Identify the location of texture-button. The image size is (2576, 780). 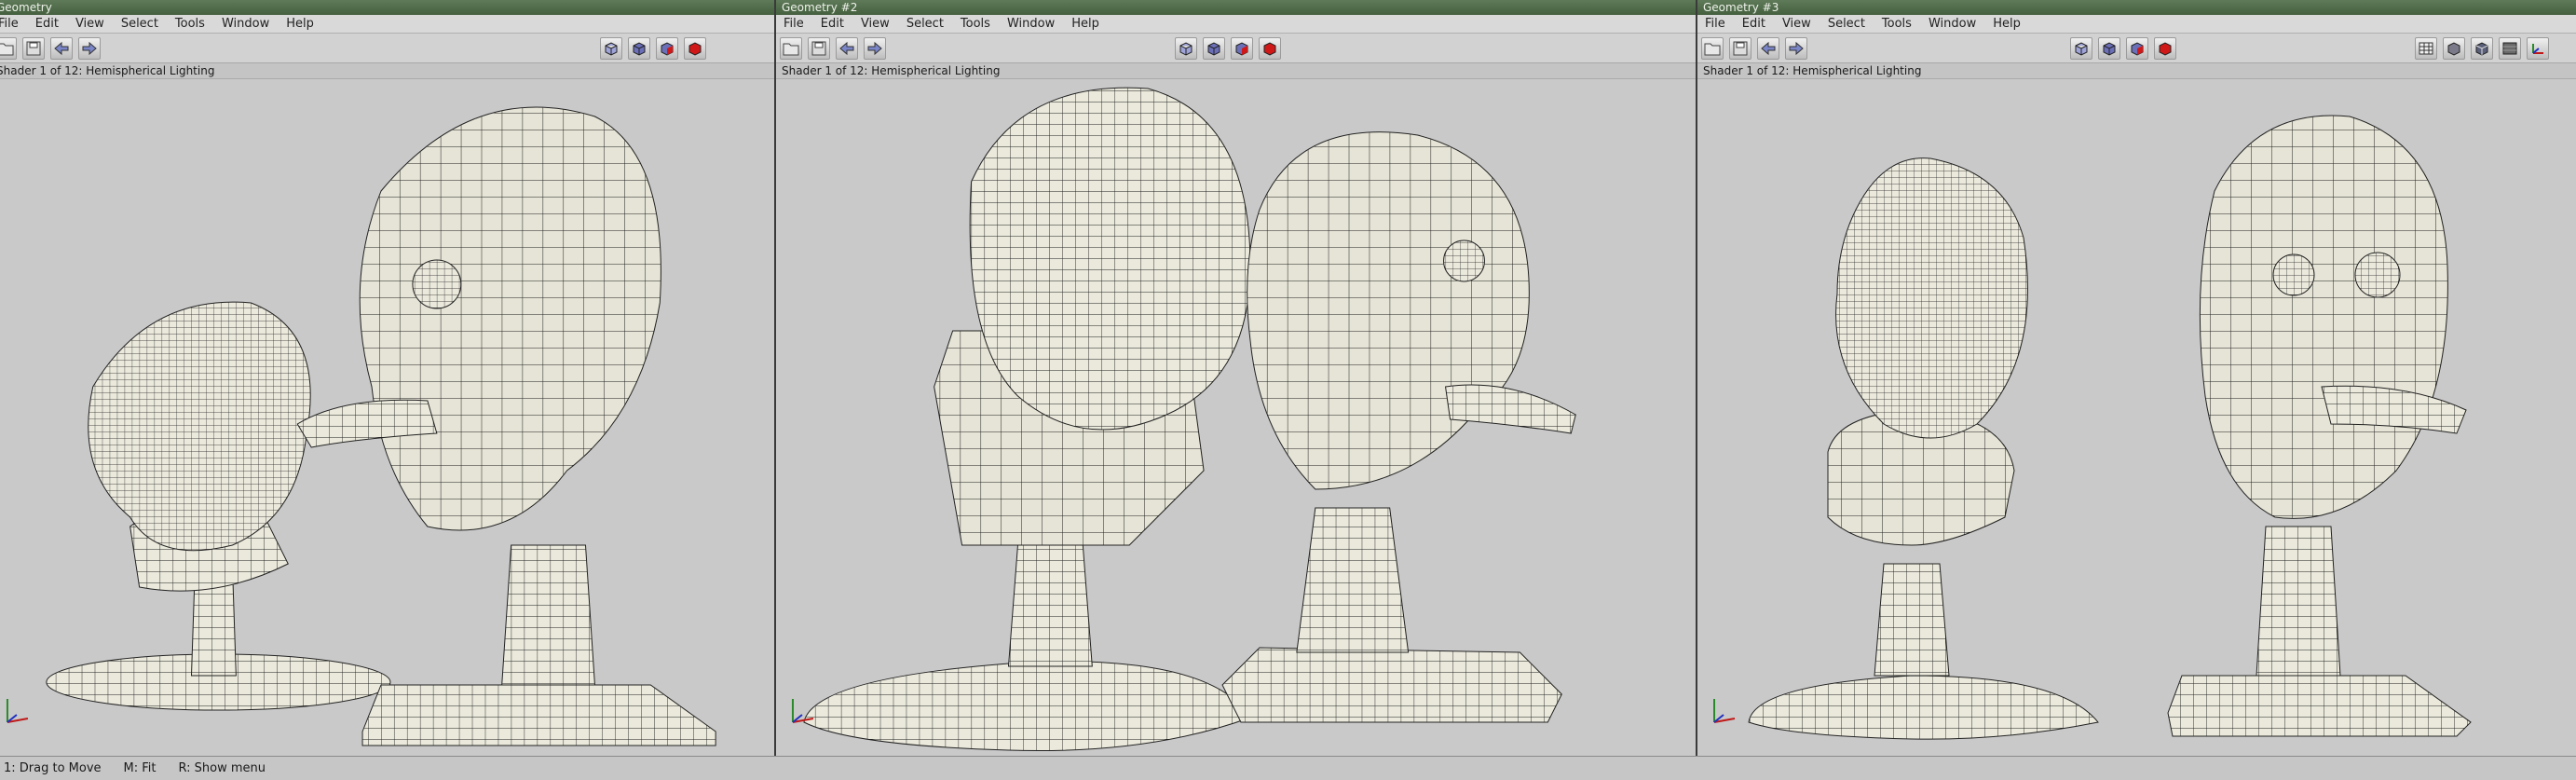
(2510, 48).